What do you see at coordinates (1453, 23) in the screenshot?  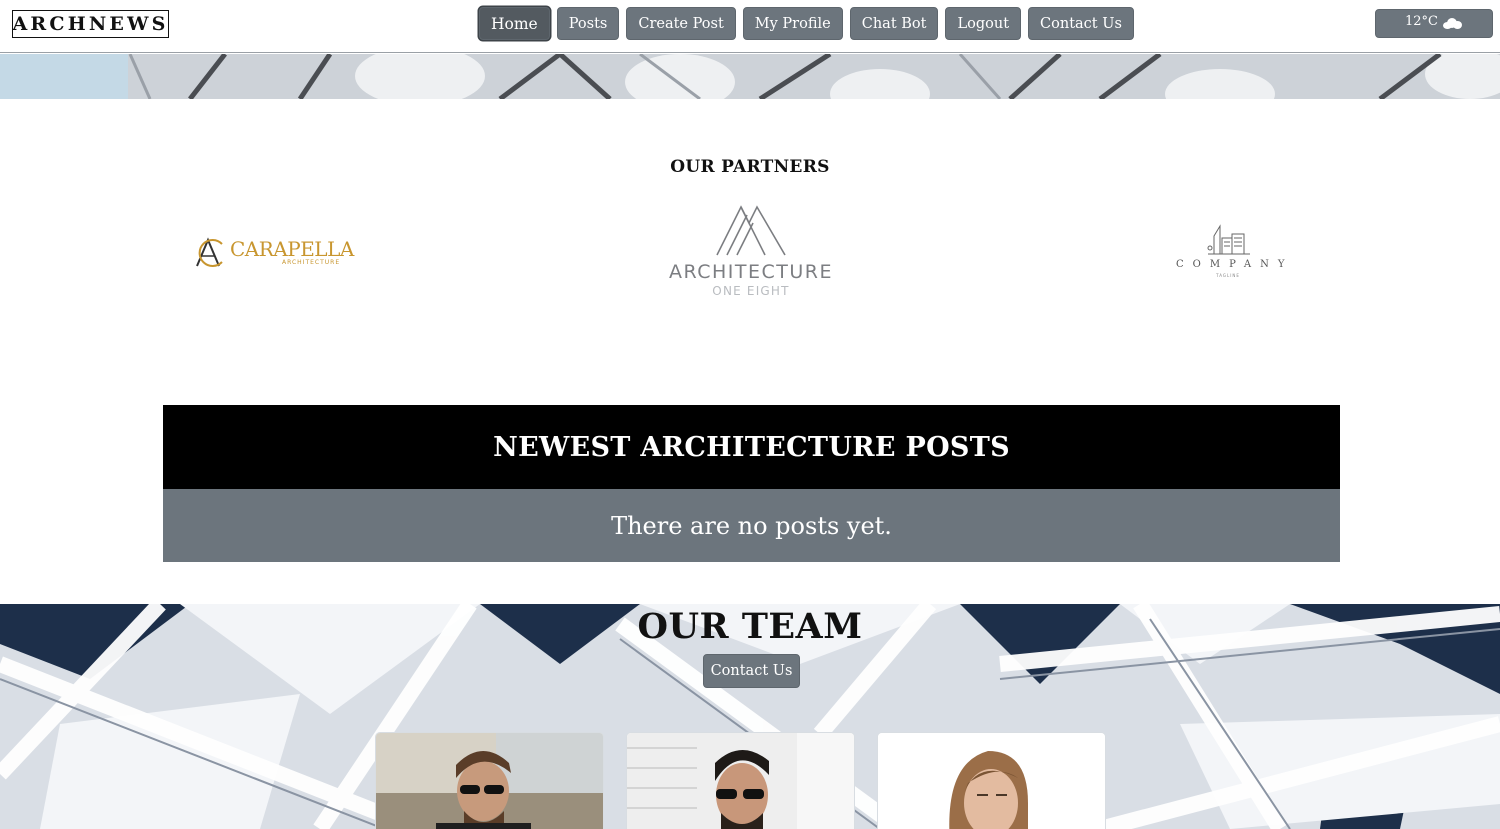 I see `cloud-icon` at bounding box center [1453, 23].